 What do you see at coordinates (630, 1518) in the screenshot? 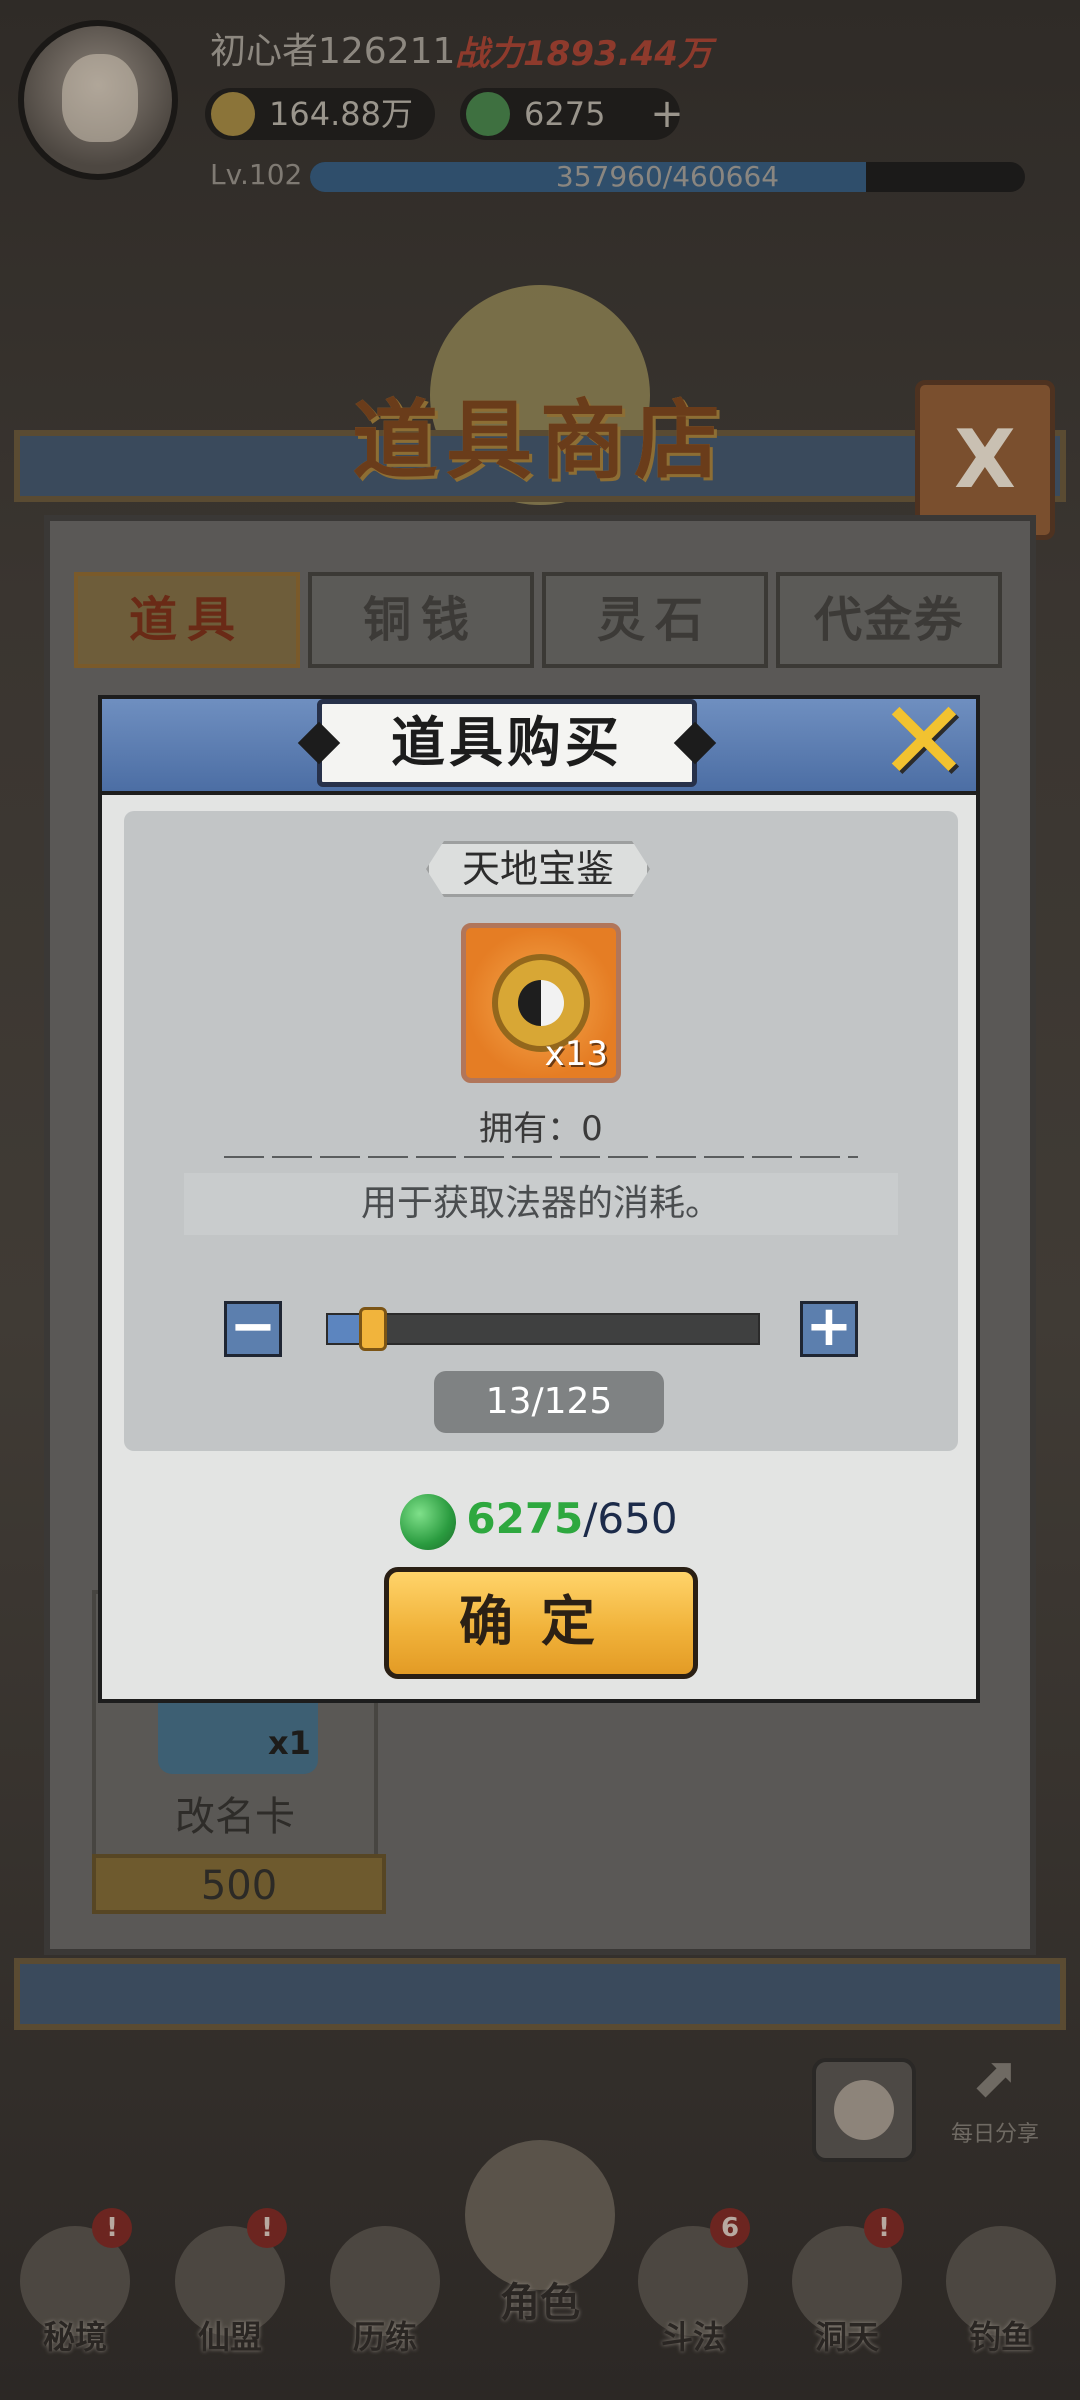
I see `jade-cost: /650` at bounding box center [630, 1518].